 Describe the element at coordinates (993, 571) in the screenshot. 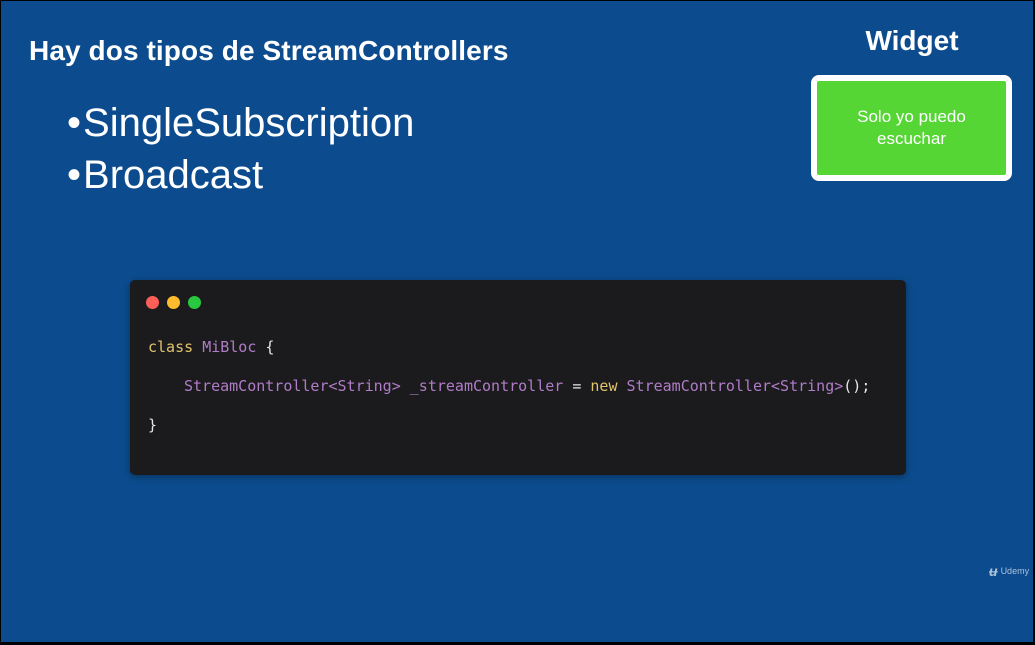

I see `udemy-logo-icon: ʉ` at that location.